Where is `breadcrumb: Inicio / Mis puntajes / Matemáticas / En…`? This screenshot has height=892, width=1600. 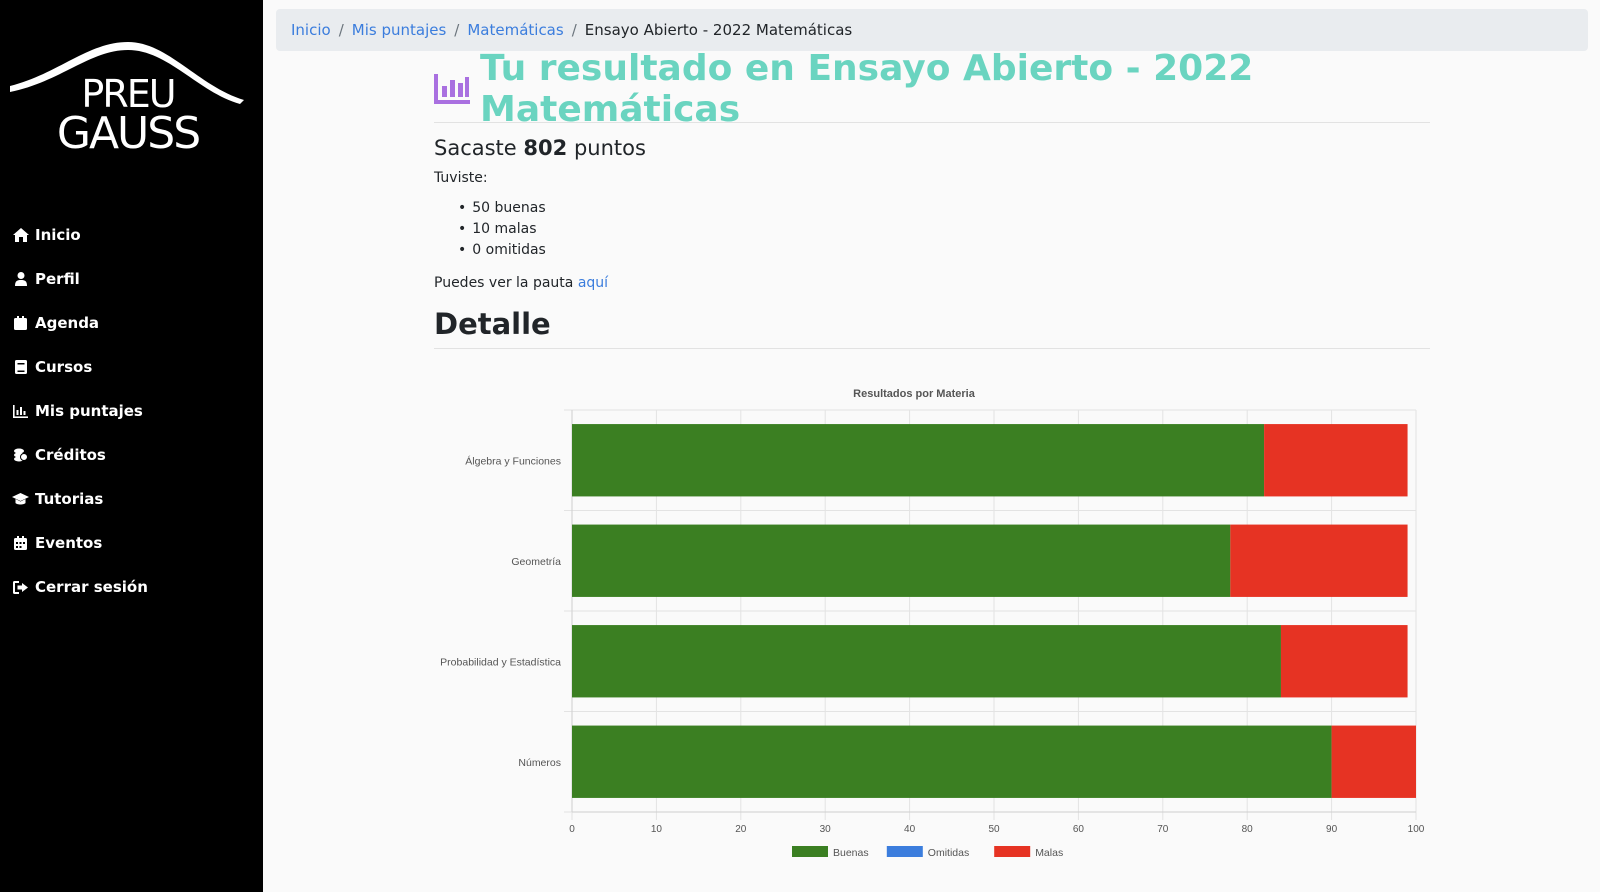
breadcrumb: Inicio / Mis puntajes / Matemáticas / En… is located at coordinates (932, 30).